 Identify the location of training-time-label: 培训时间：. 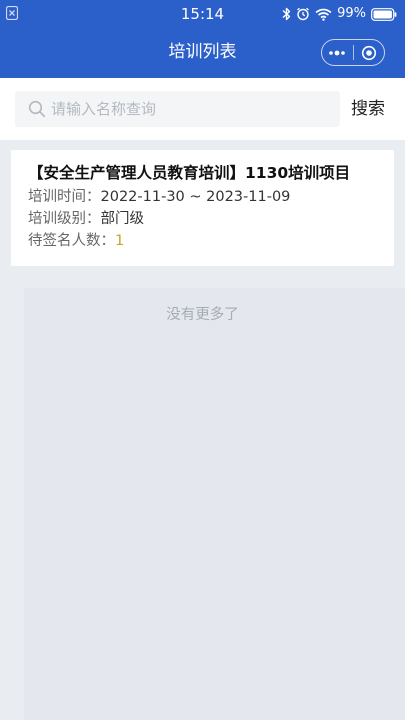
(64, 197).